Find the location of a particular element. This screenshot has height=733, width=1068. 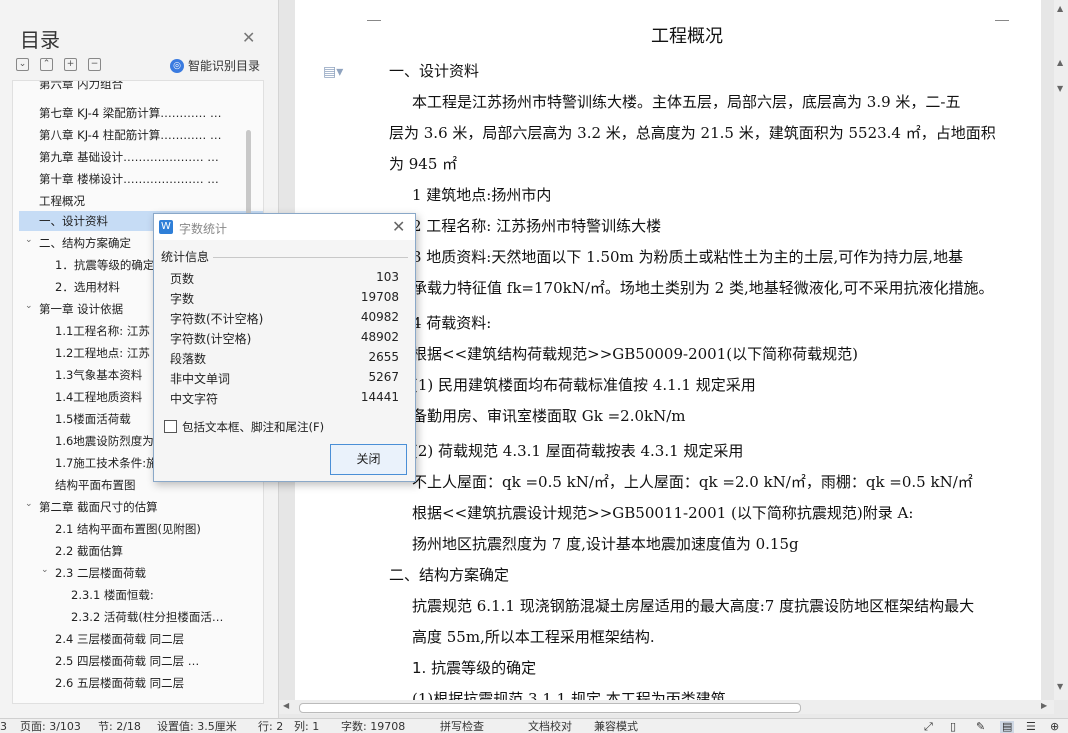

toc-item: 工程概况 is located at coordinates (62, 201).